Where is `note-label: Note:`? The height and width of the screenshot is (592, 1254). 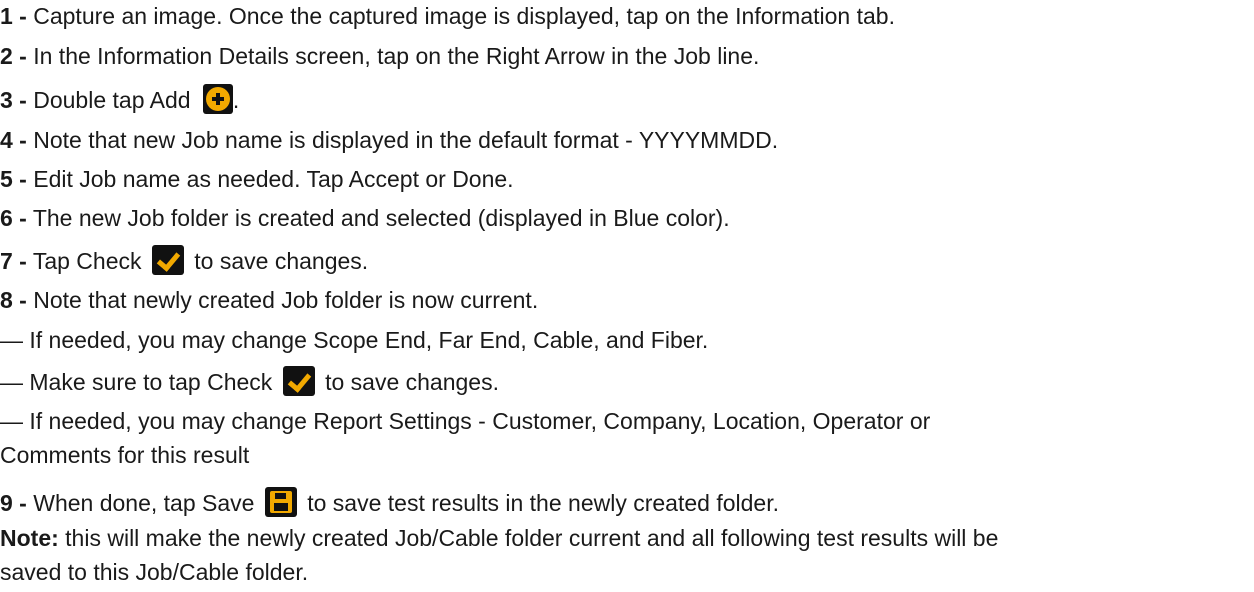 note-label: Note: is located at coordinates (29, 538).